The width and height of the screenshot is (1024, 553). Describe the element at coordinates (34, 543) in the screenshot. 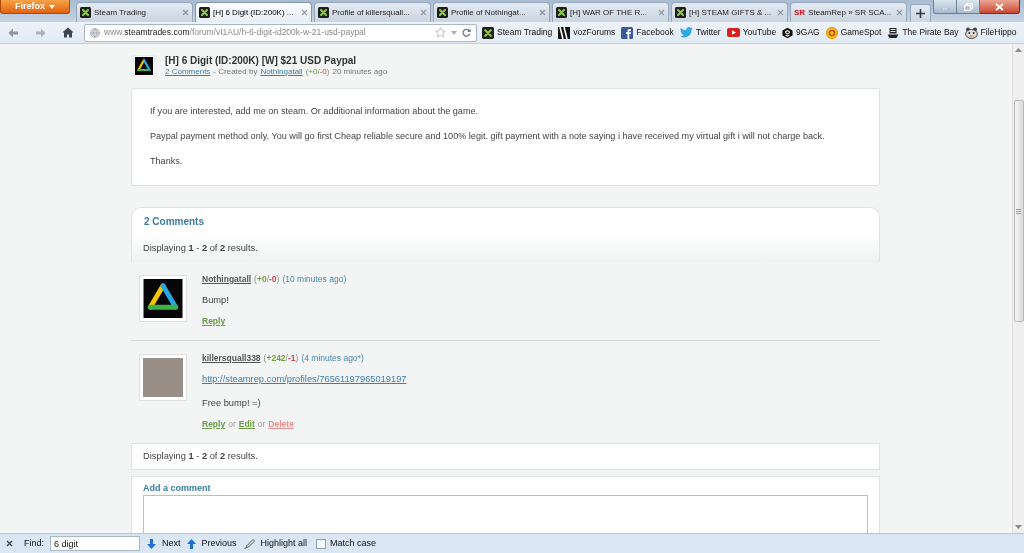

I see `find-label: Find:` at that location.